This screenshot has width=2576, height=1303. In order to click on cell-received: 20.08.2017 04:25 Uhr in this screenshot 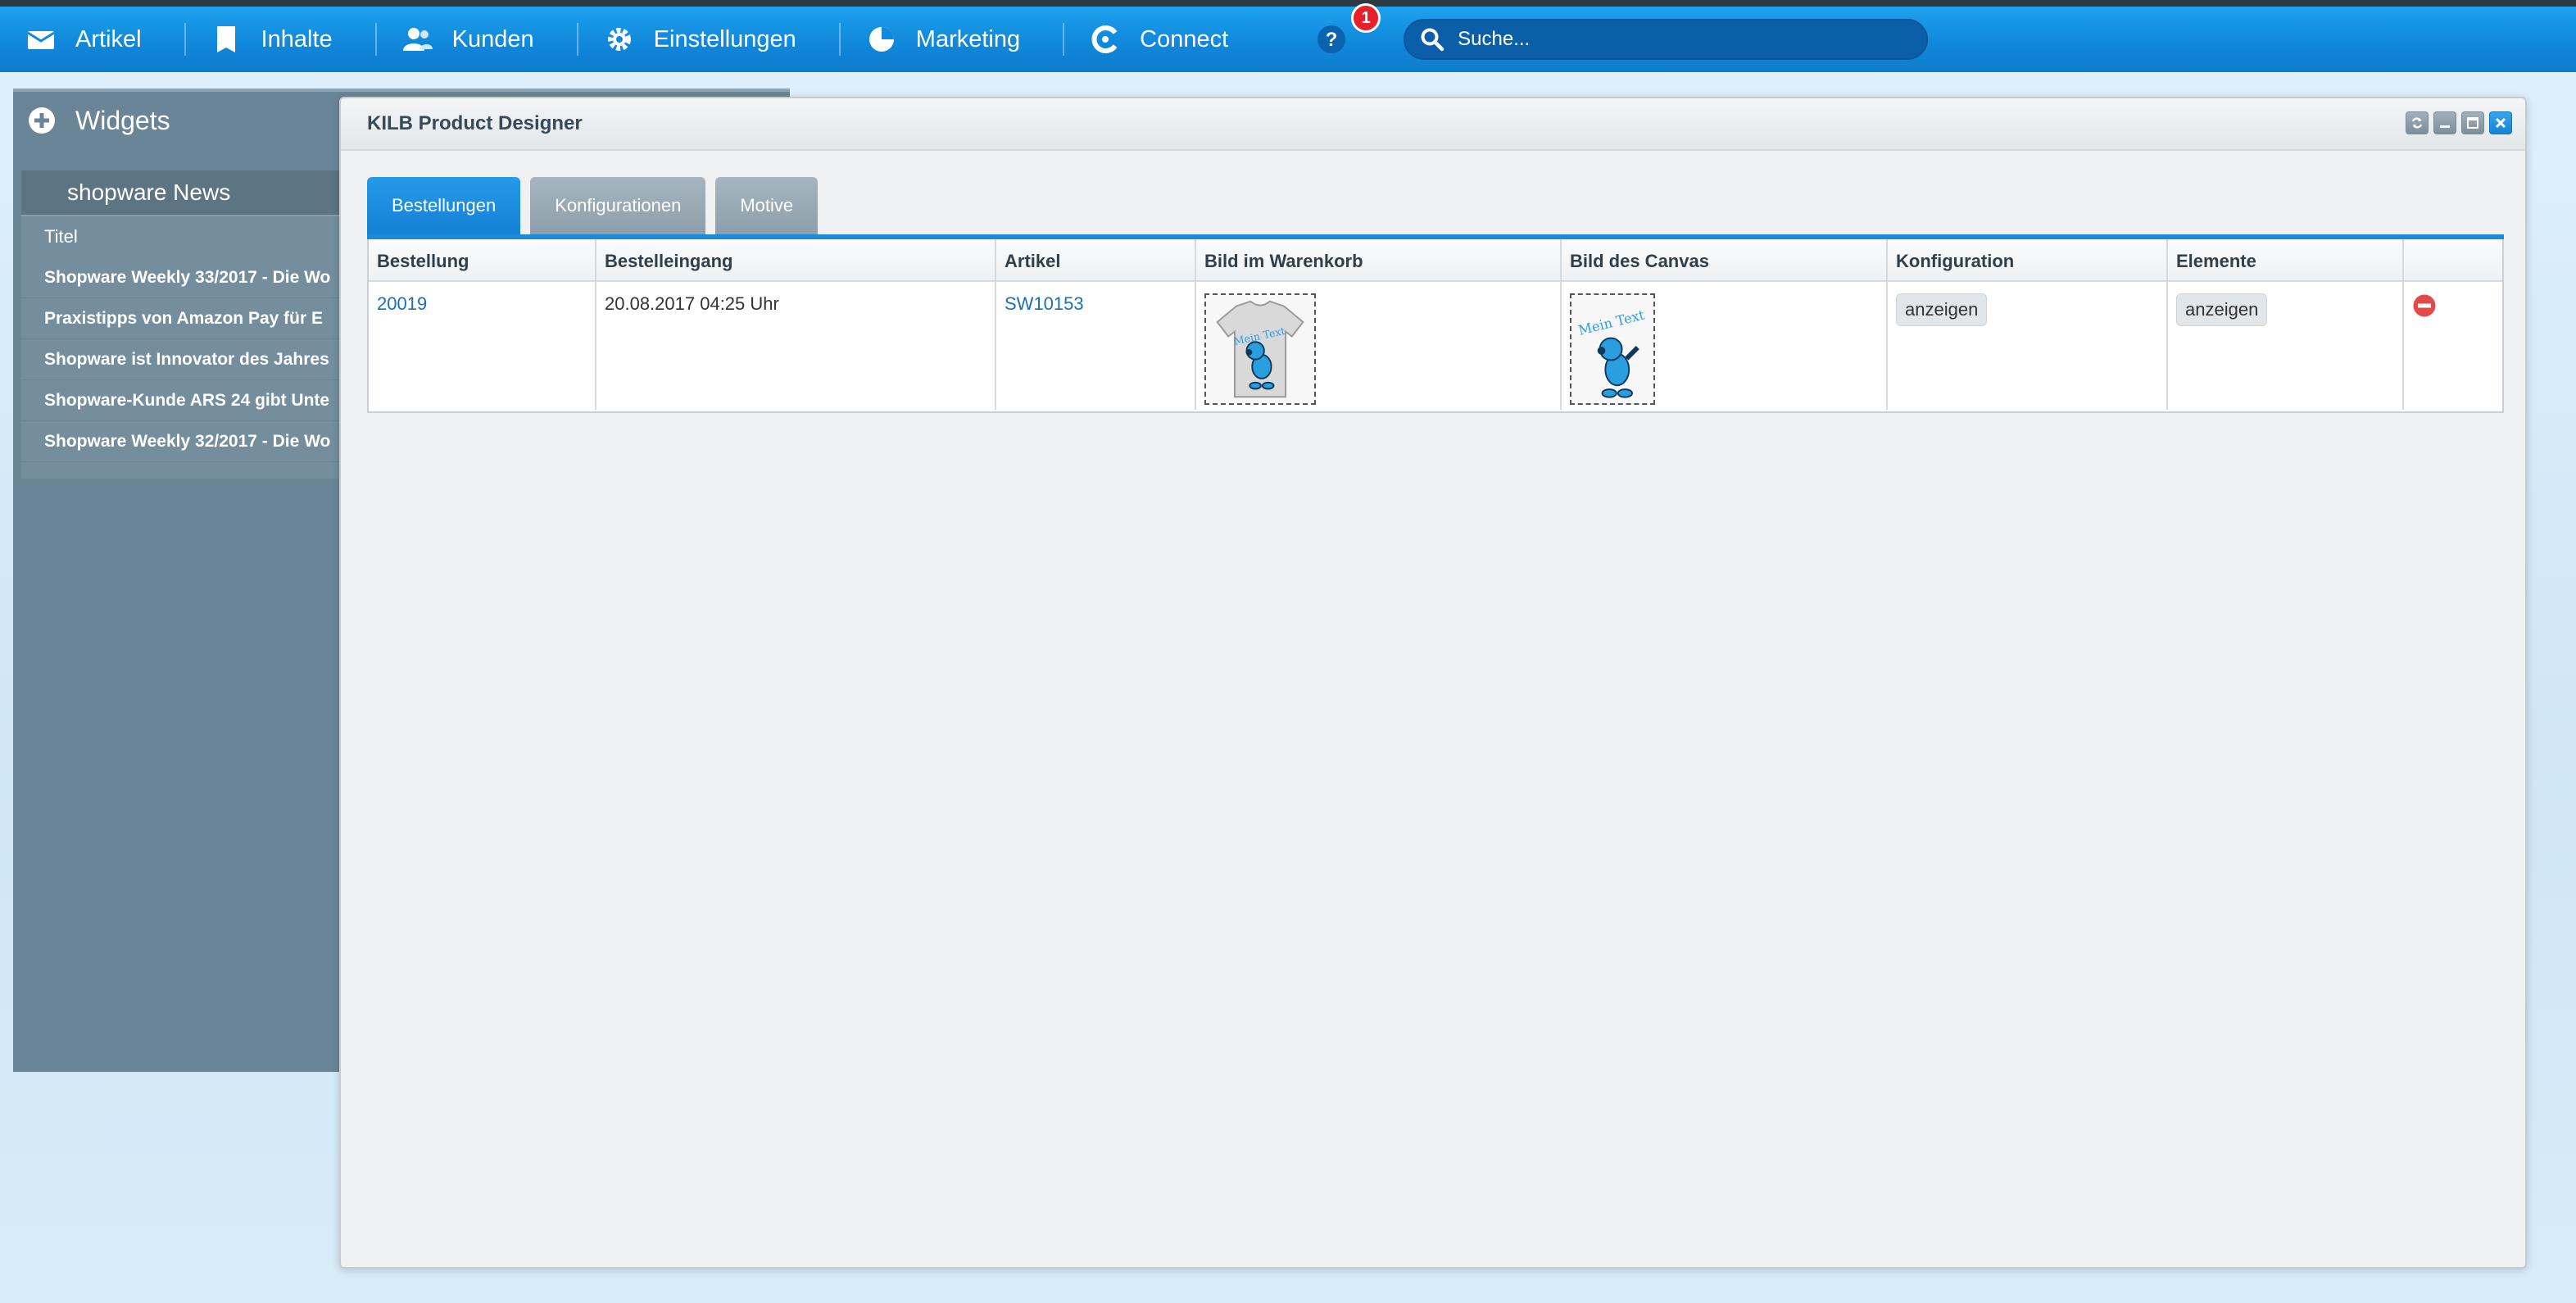, I will do `click(796, 346)`.